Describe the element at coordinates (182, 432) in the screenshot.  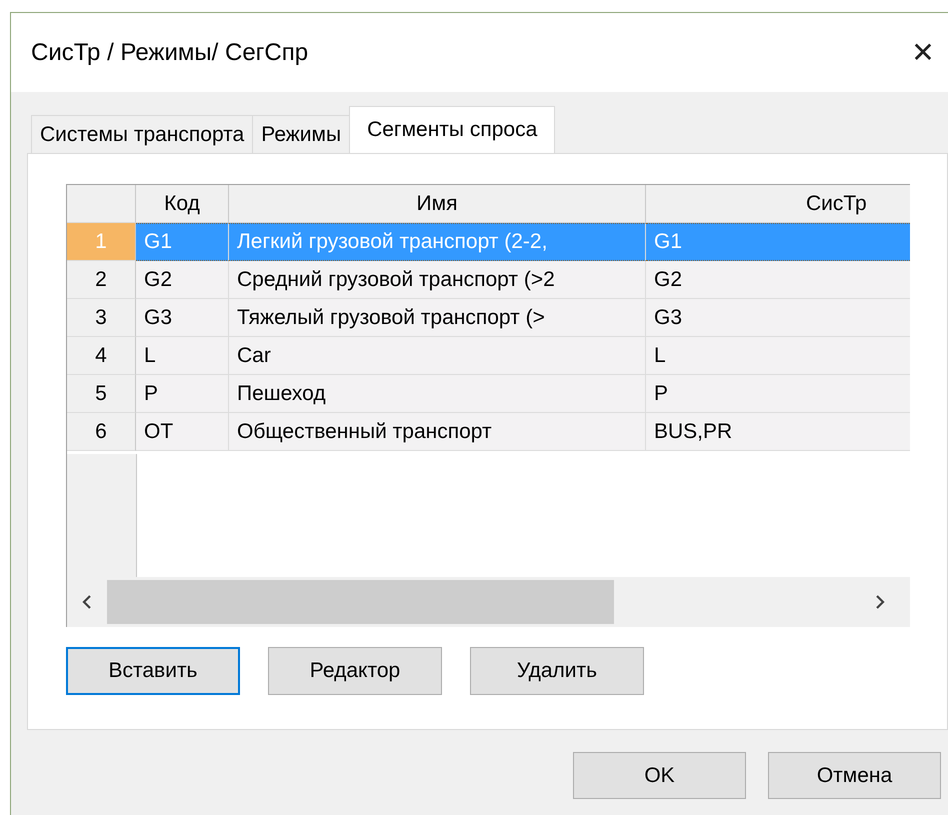
I see `table-cell: OT` at that location.